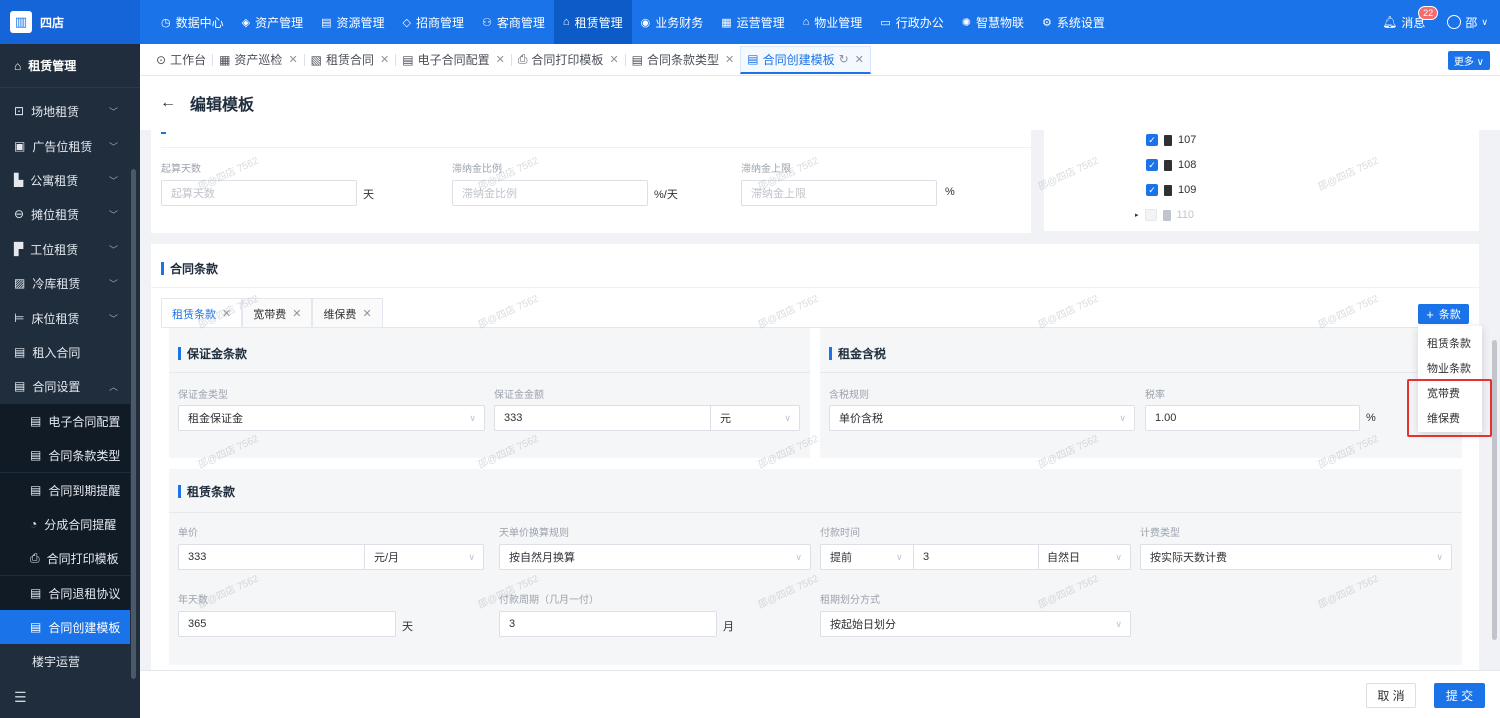  I want to click on pay-cycle-input: 3, so click(608, 624).